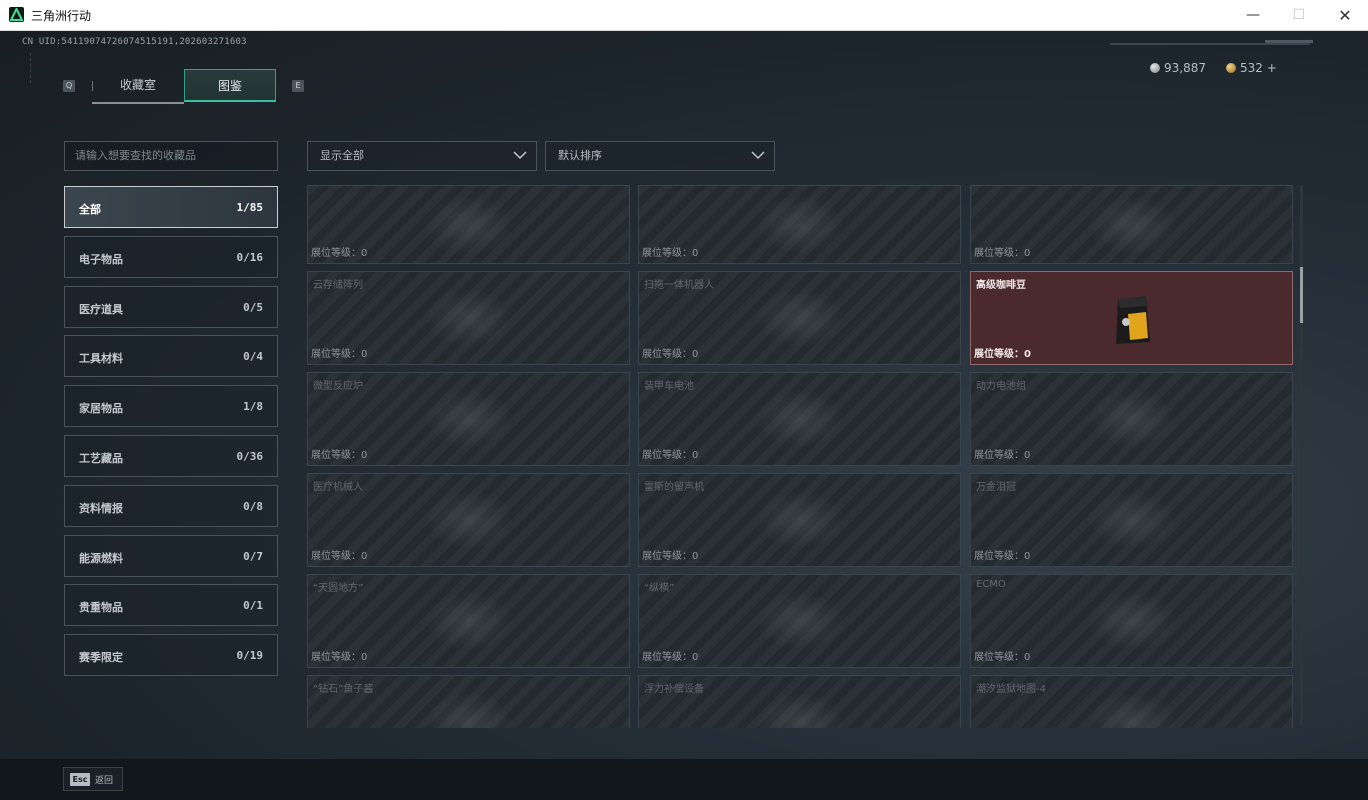 The height and width of the screenshot is (800, 1368). I want to click on tab-label: 图鉴, so click(229, 86).